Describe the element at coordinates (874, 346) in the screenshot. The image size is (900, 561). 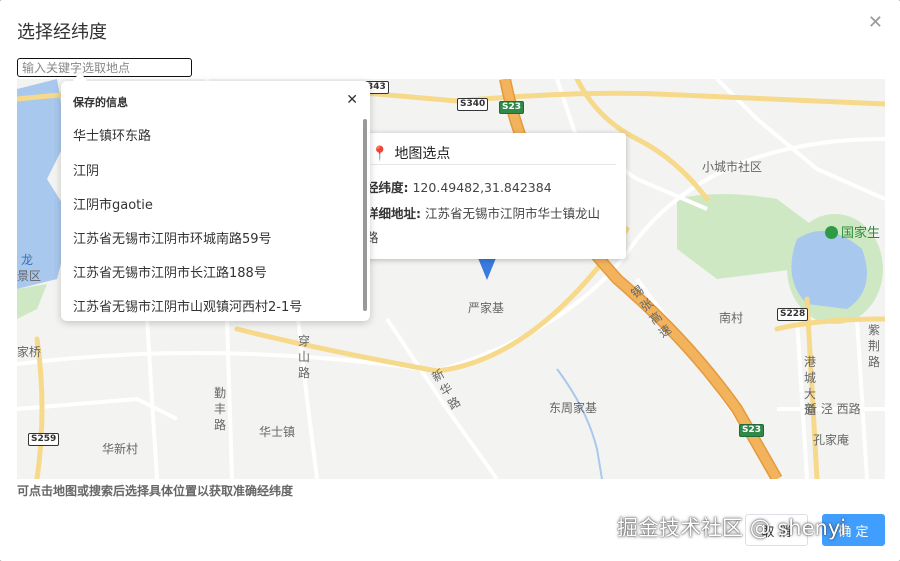
I see `map-label-zijing-road: 紫荆路` at that location.